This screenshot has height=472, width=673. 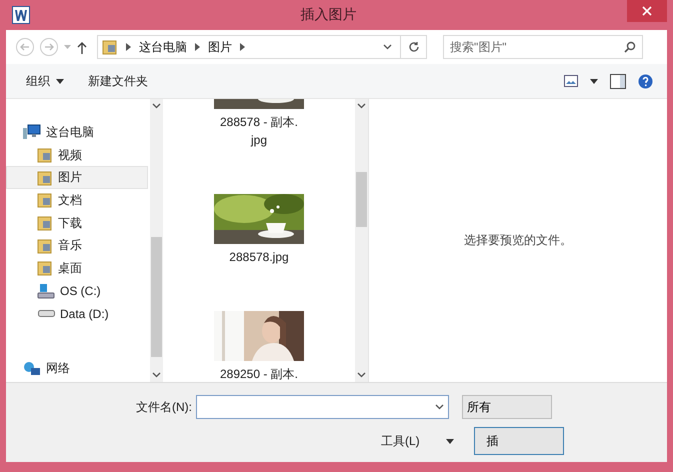 I want to click on tools-menu: 工具(L), so click(x=417, y=441).